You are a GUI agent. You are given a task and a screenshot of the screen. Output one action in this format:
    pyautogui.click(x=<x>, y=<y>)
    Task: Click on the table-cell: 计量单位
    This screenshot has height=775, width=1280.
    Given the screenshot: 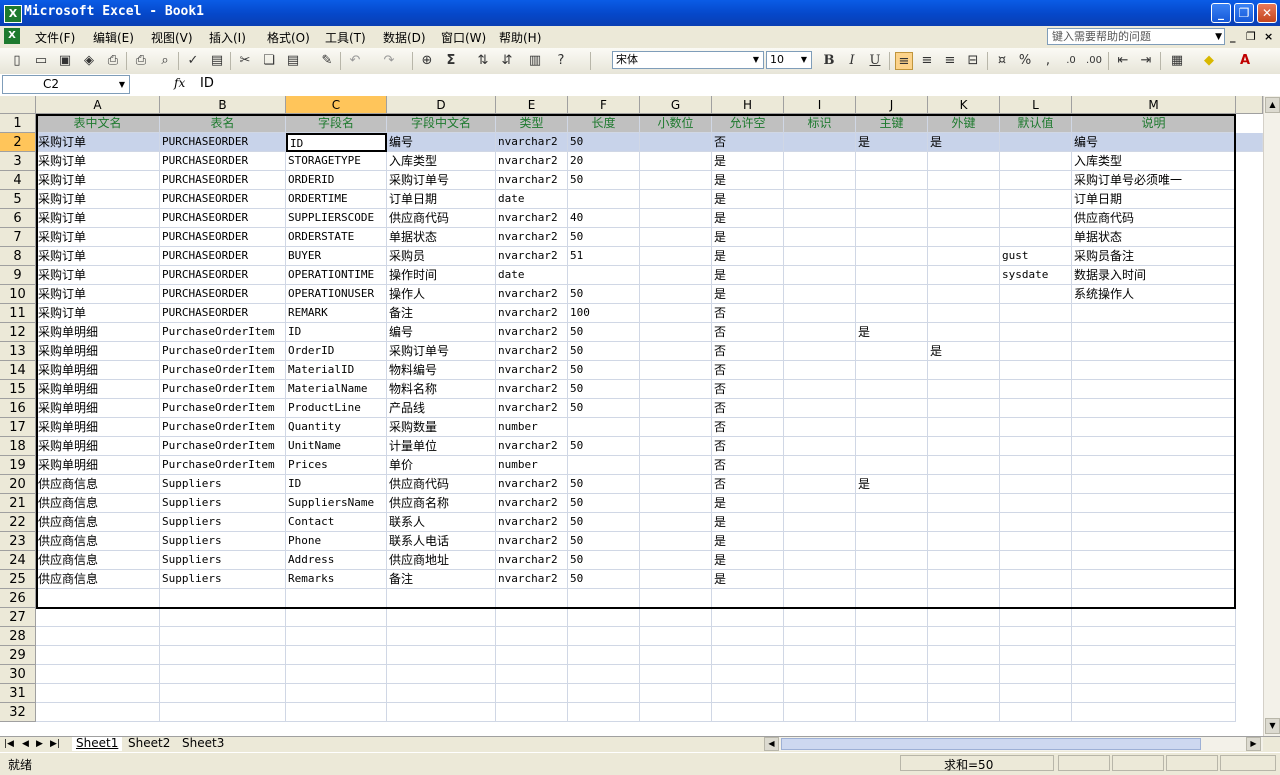 What is the action you would take?
    pyautogui.click(x=441, y=446)
    